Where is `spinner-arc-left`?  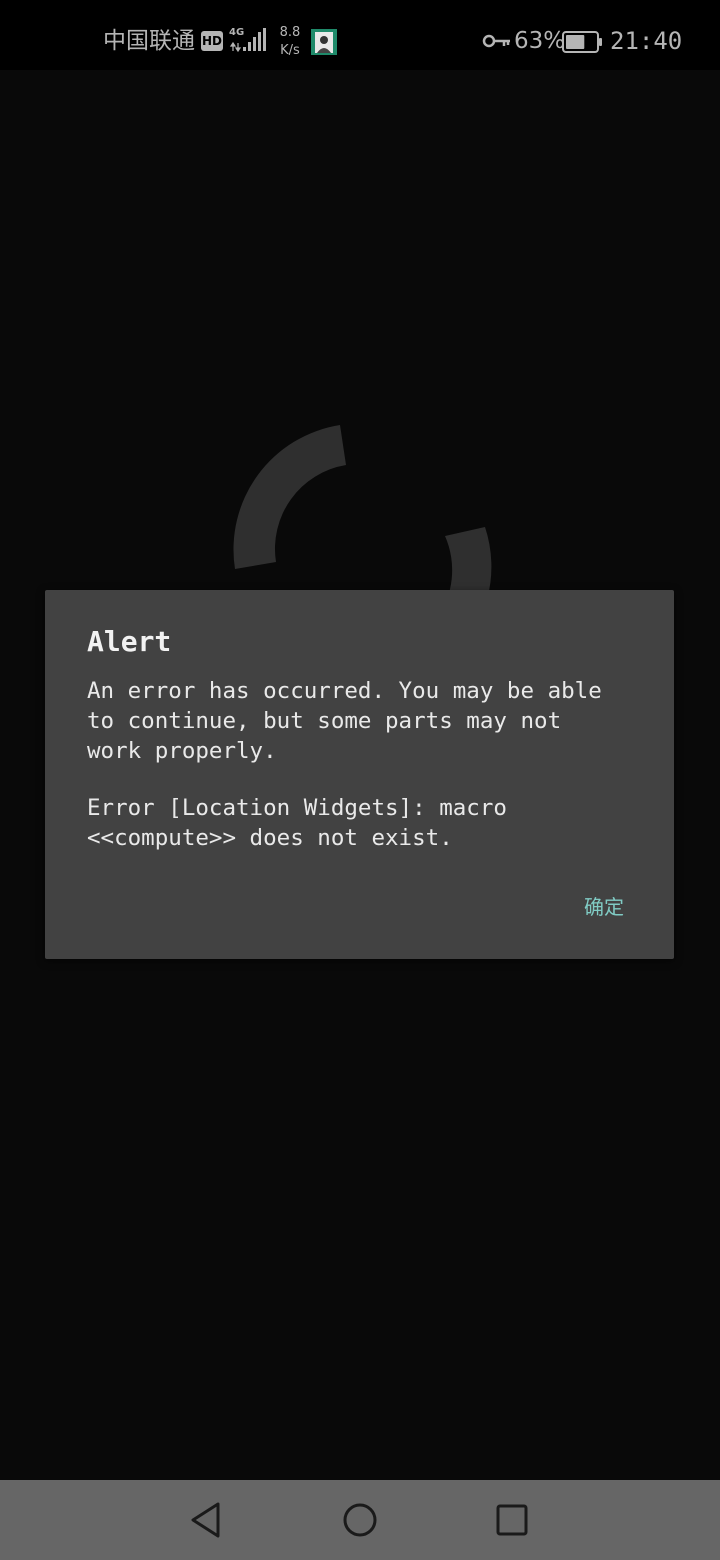
spinner-arc-left is located at coordinates (289, 497).